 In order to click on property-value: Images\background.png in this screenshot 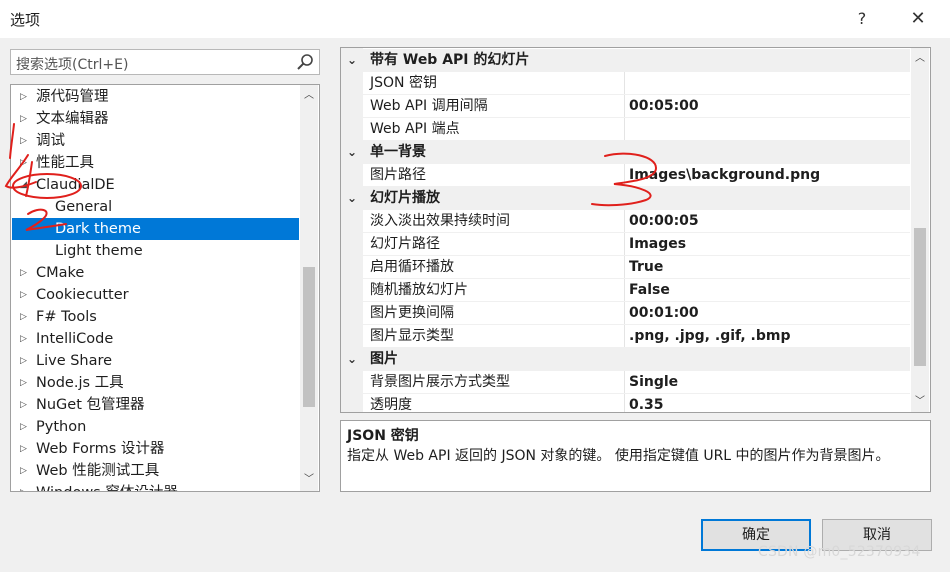, I will do `click(724, 175)`.